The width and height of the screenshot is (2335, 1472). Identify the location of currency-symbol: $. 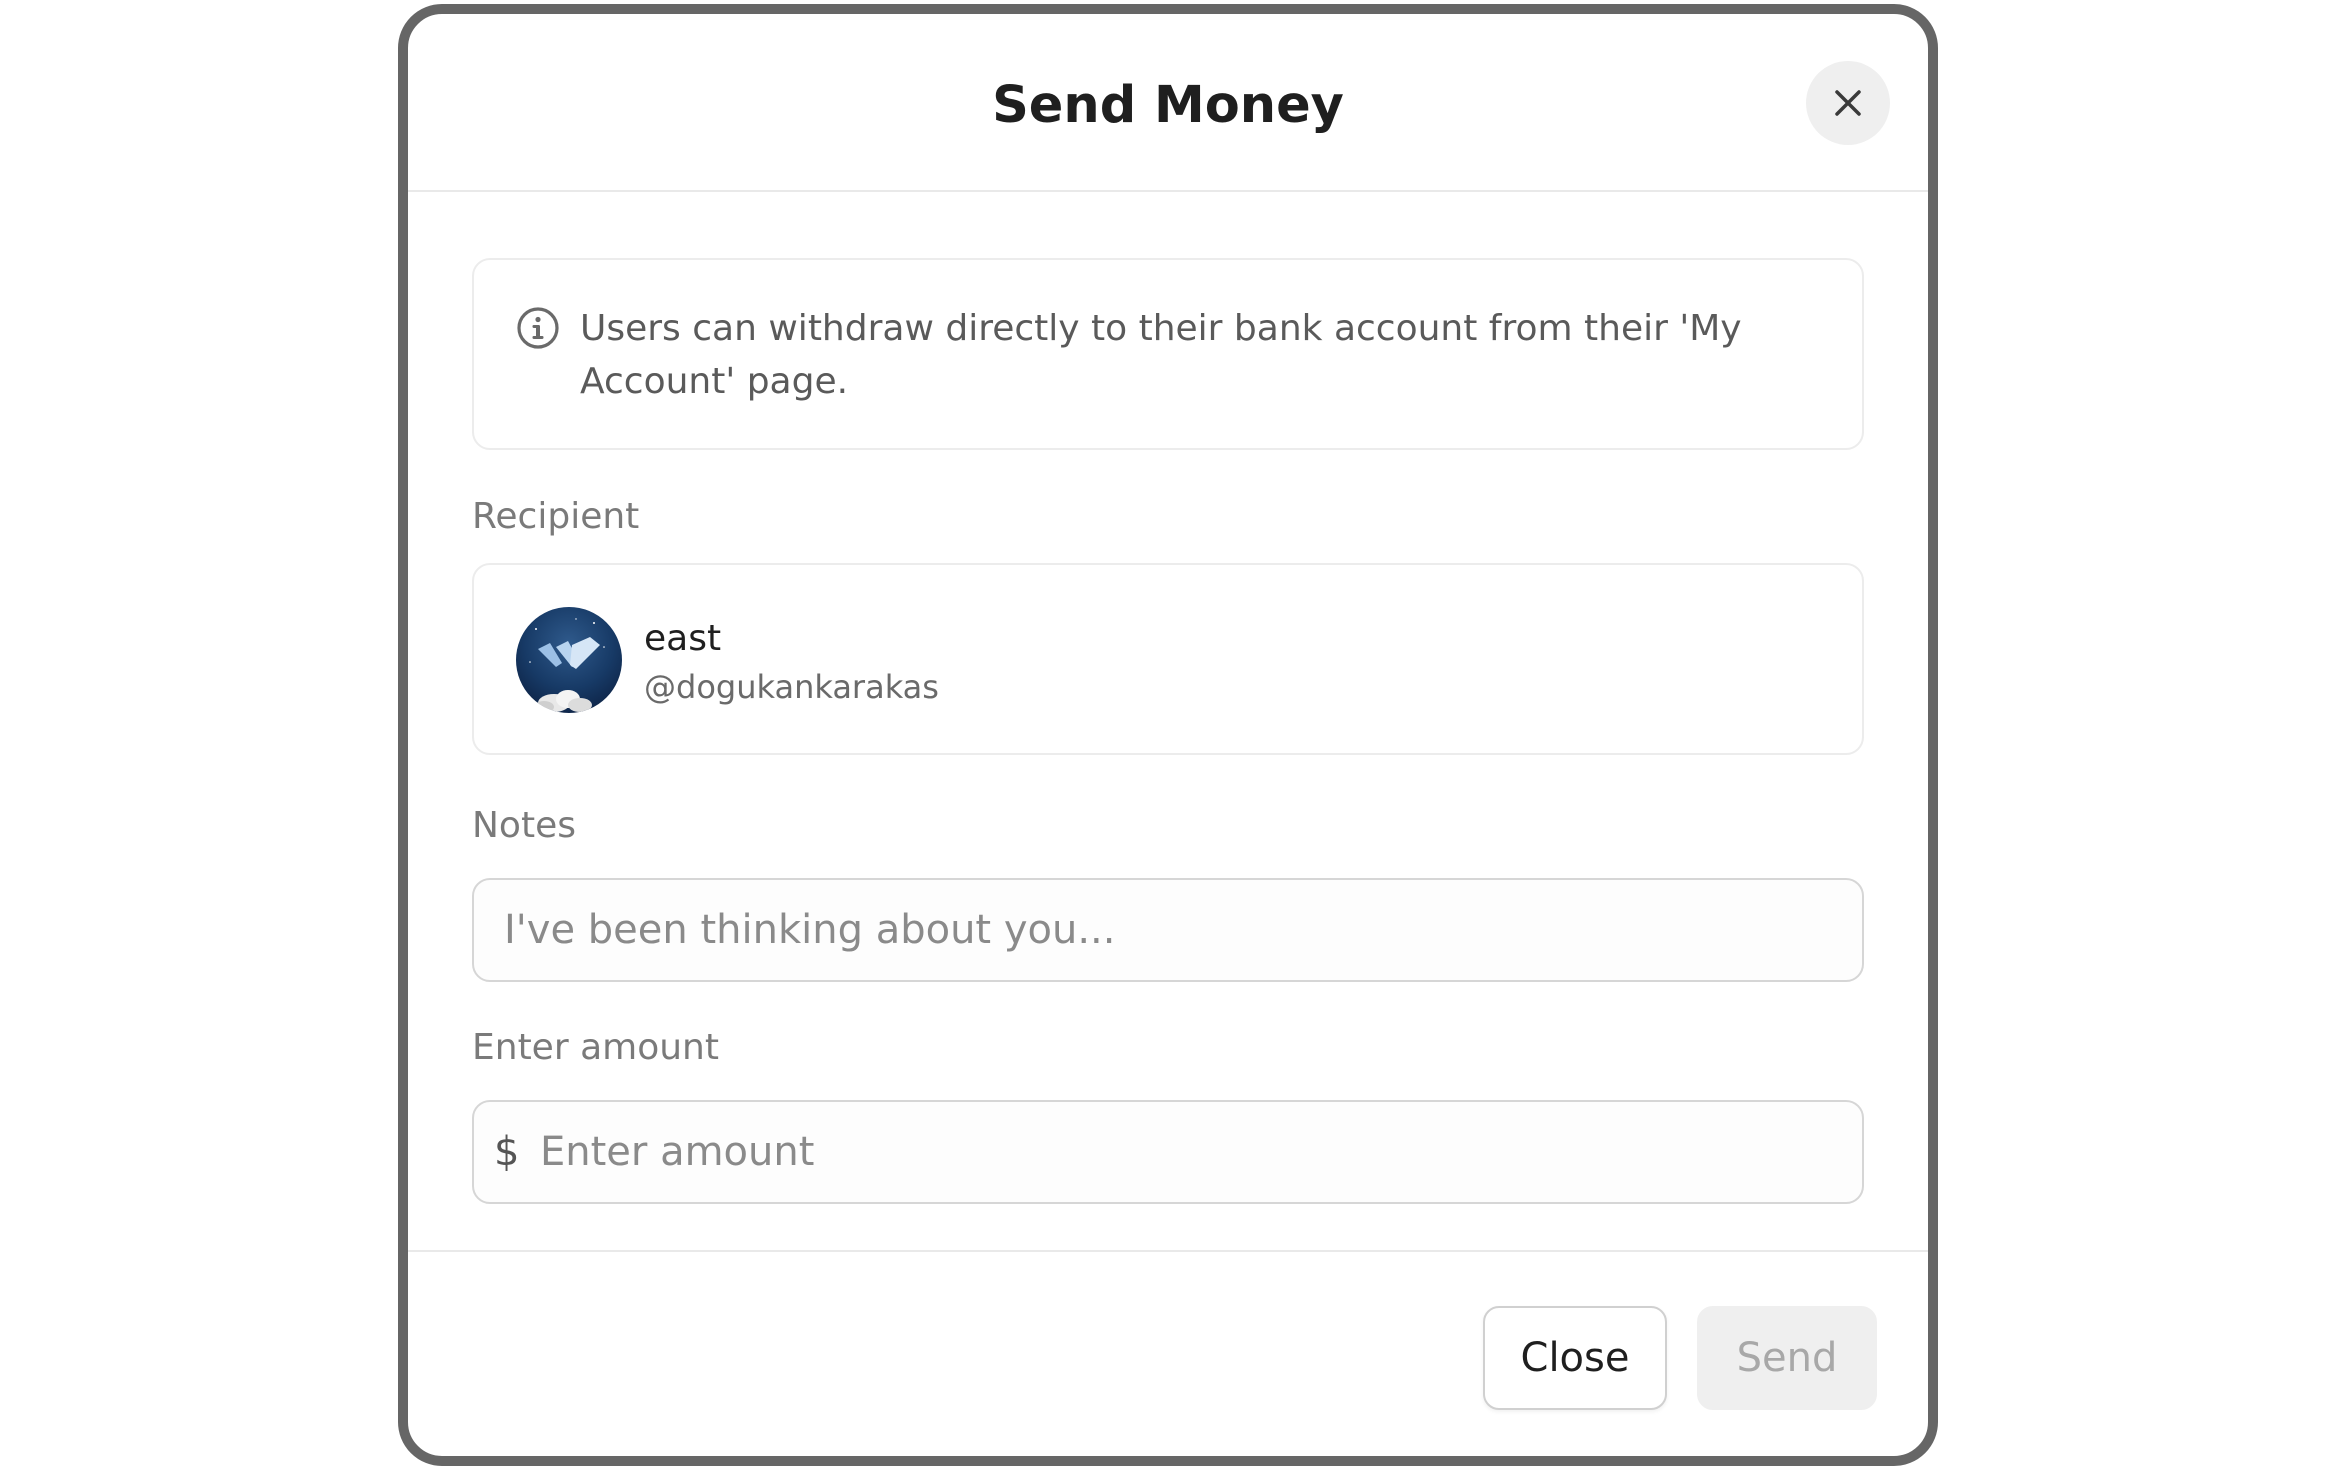
(507, 1152).